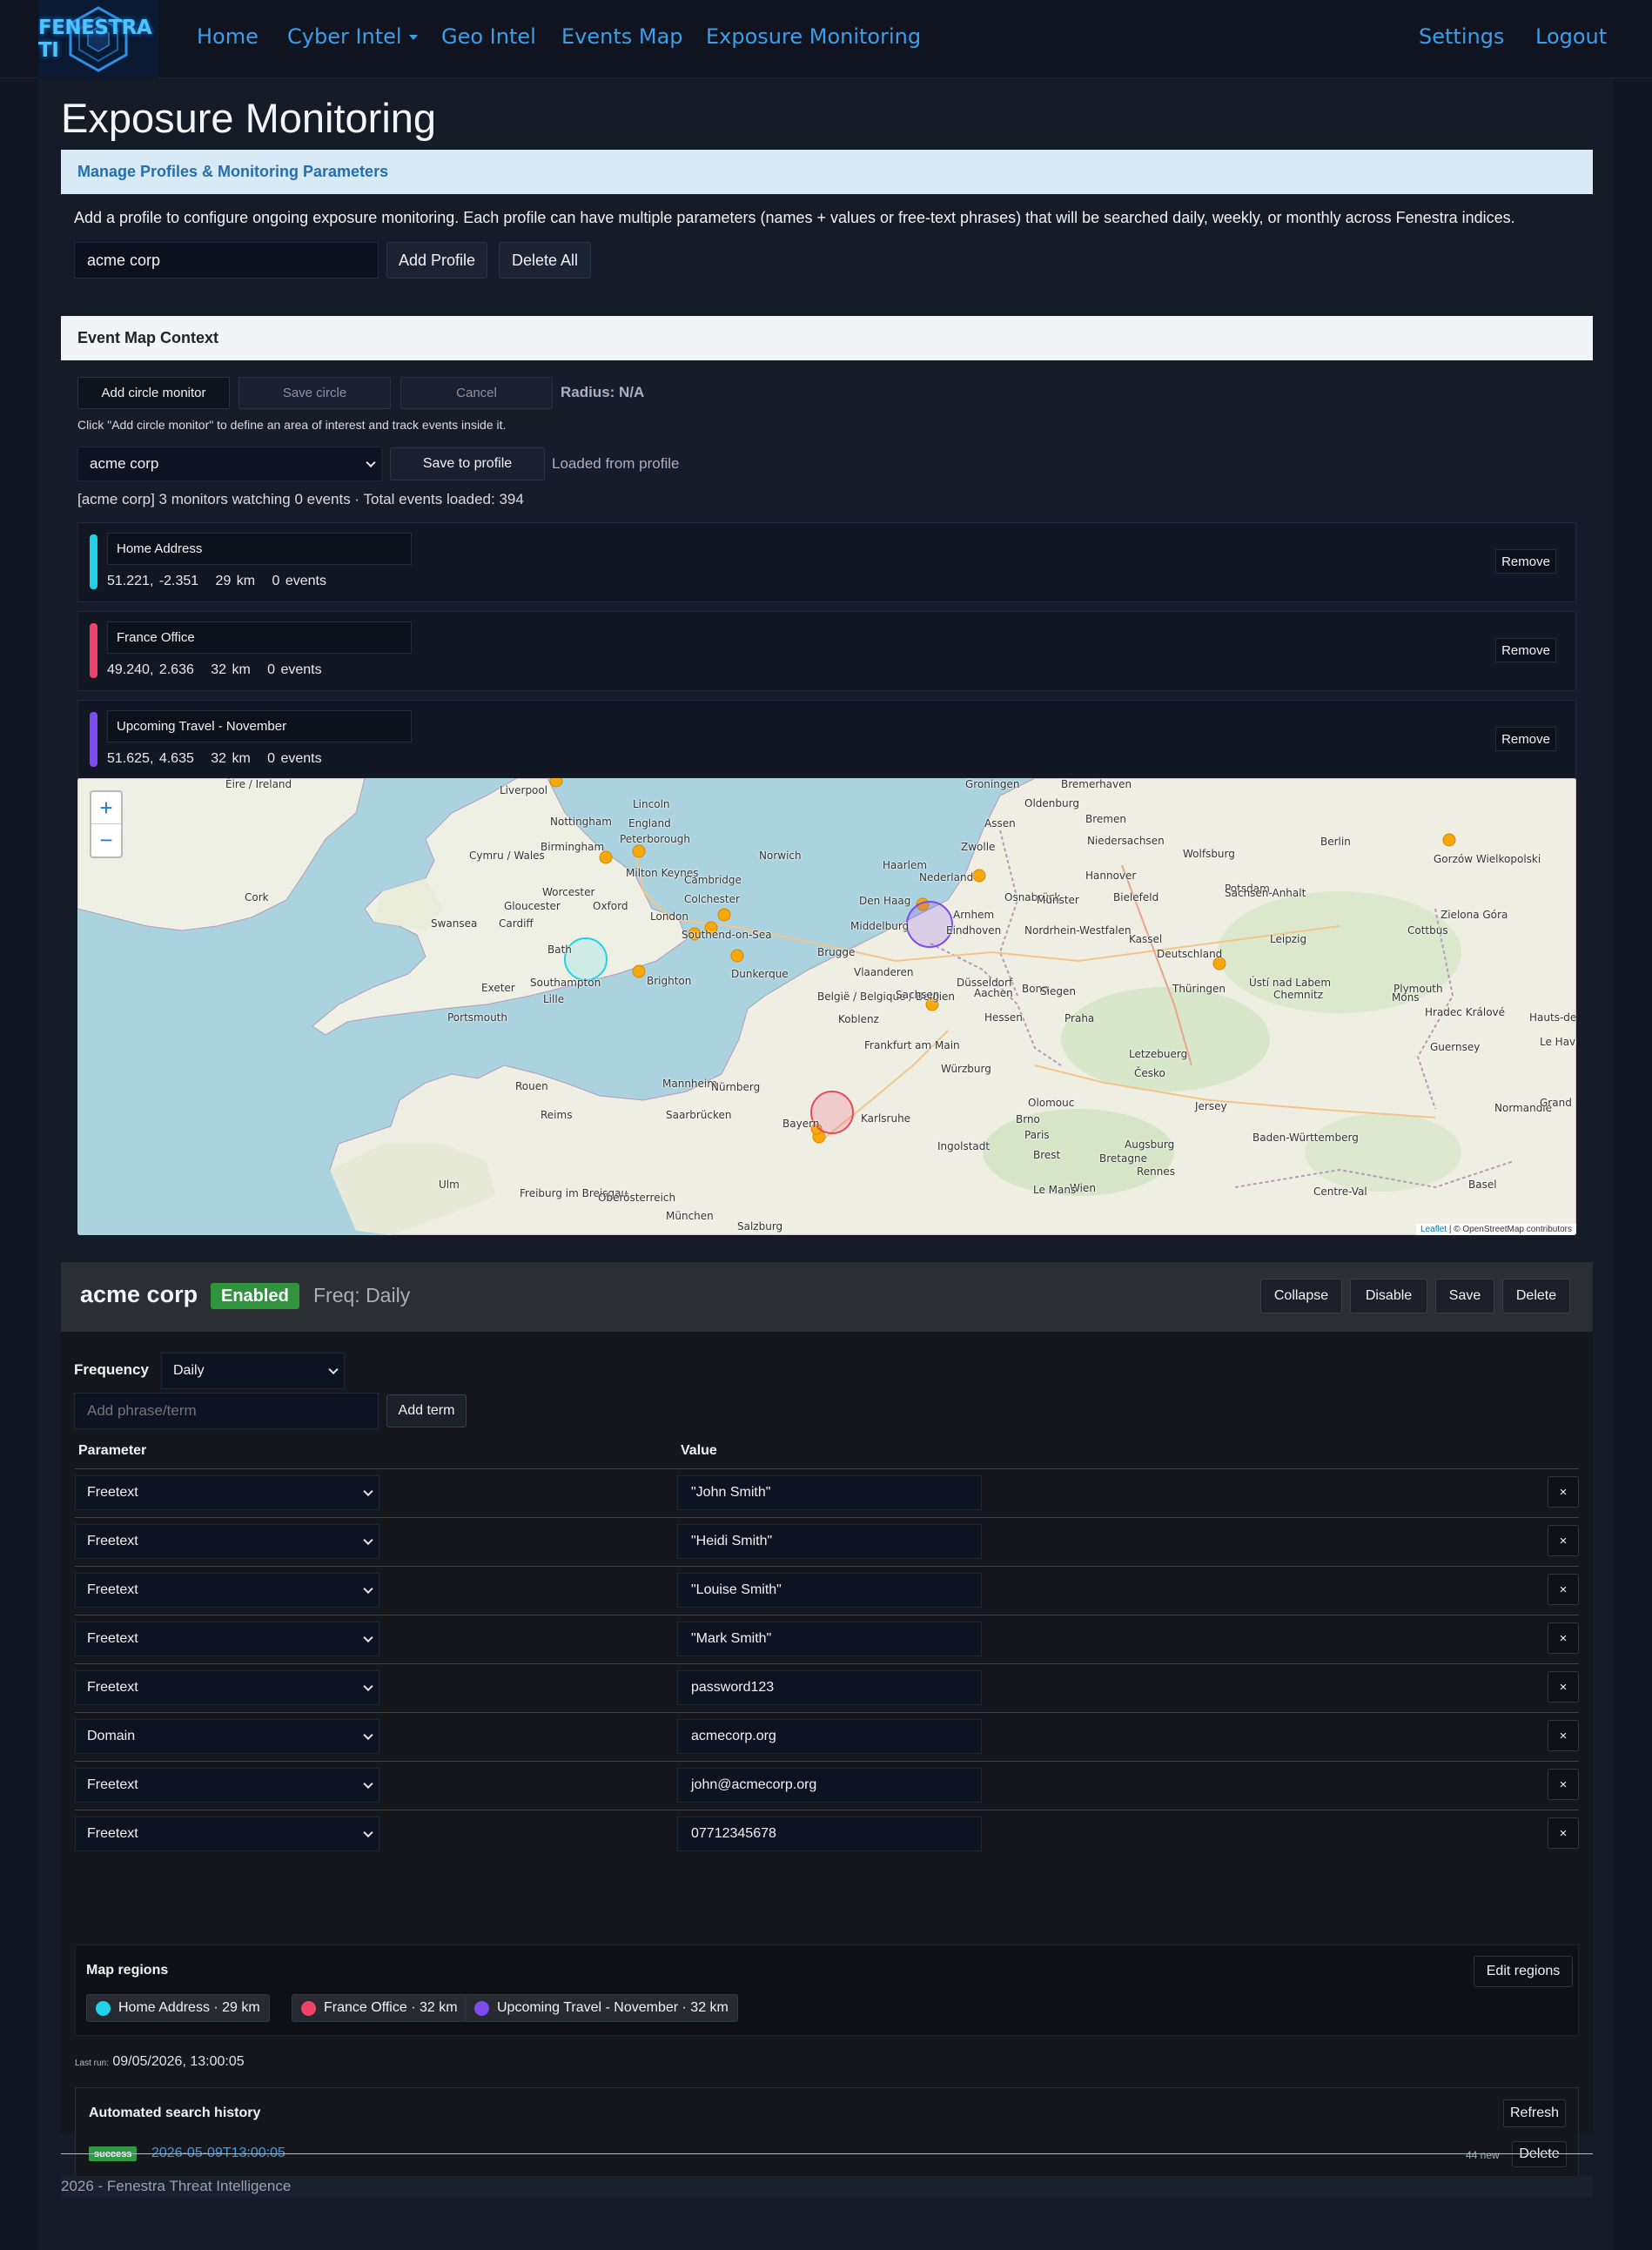  Describe the element at coordinates (368, 1637) in the screenshot. I see `chevron-down-icon` at that location.